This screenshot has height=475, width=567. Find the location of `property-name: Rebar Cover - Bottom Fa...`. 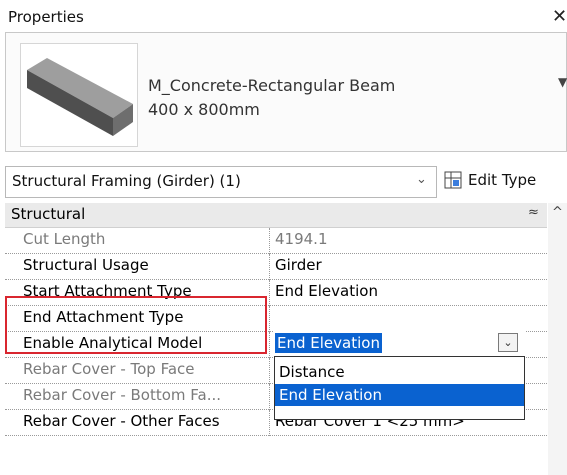

property-name: Rebar Cover - Bottom Fa... is located at coordinates (122, 395).